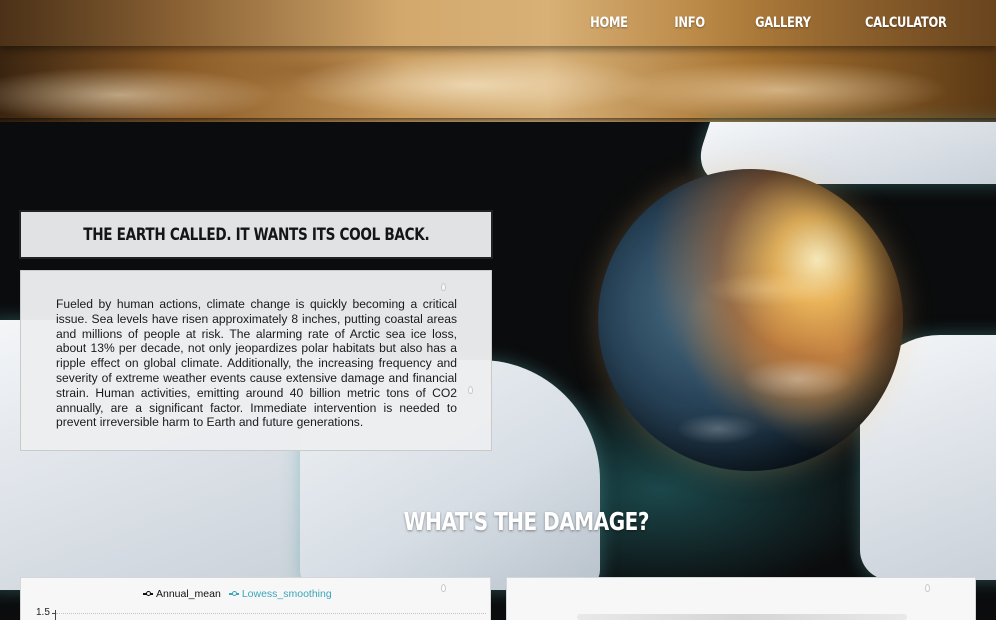  I want to click on co2-chart-panel: Annual_mean Lowess_smoothing 1.5, so click(255, 598).